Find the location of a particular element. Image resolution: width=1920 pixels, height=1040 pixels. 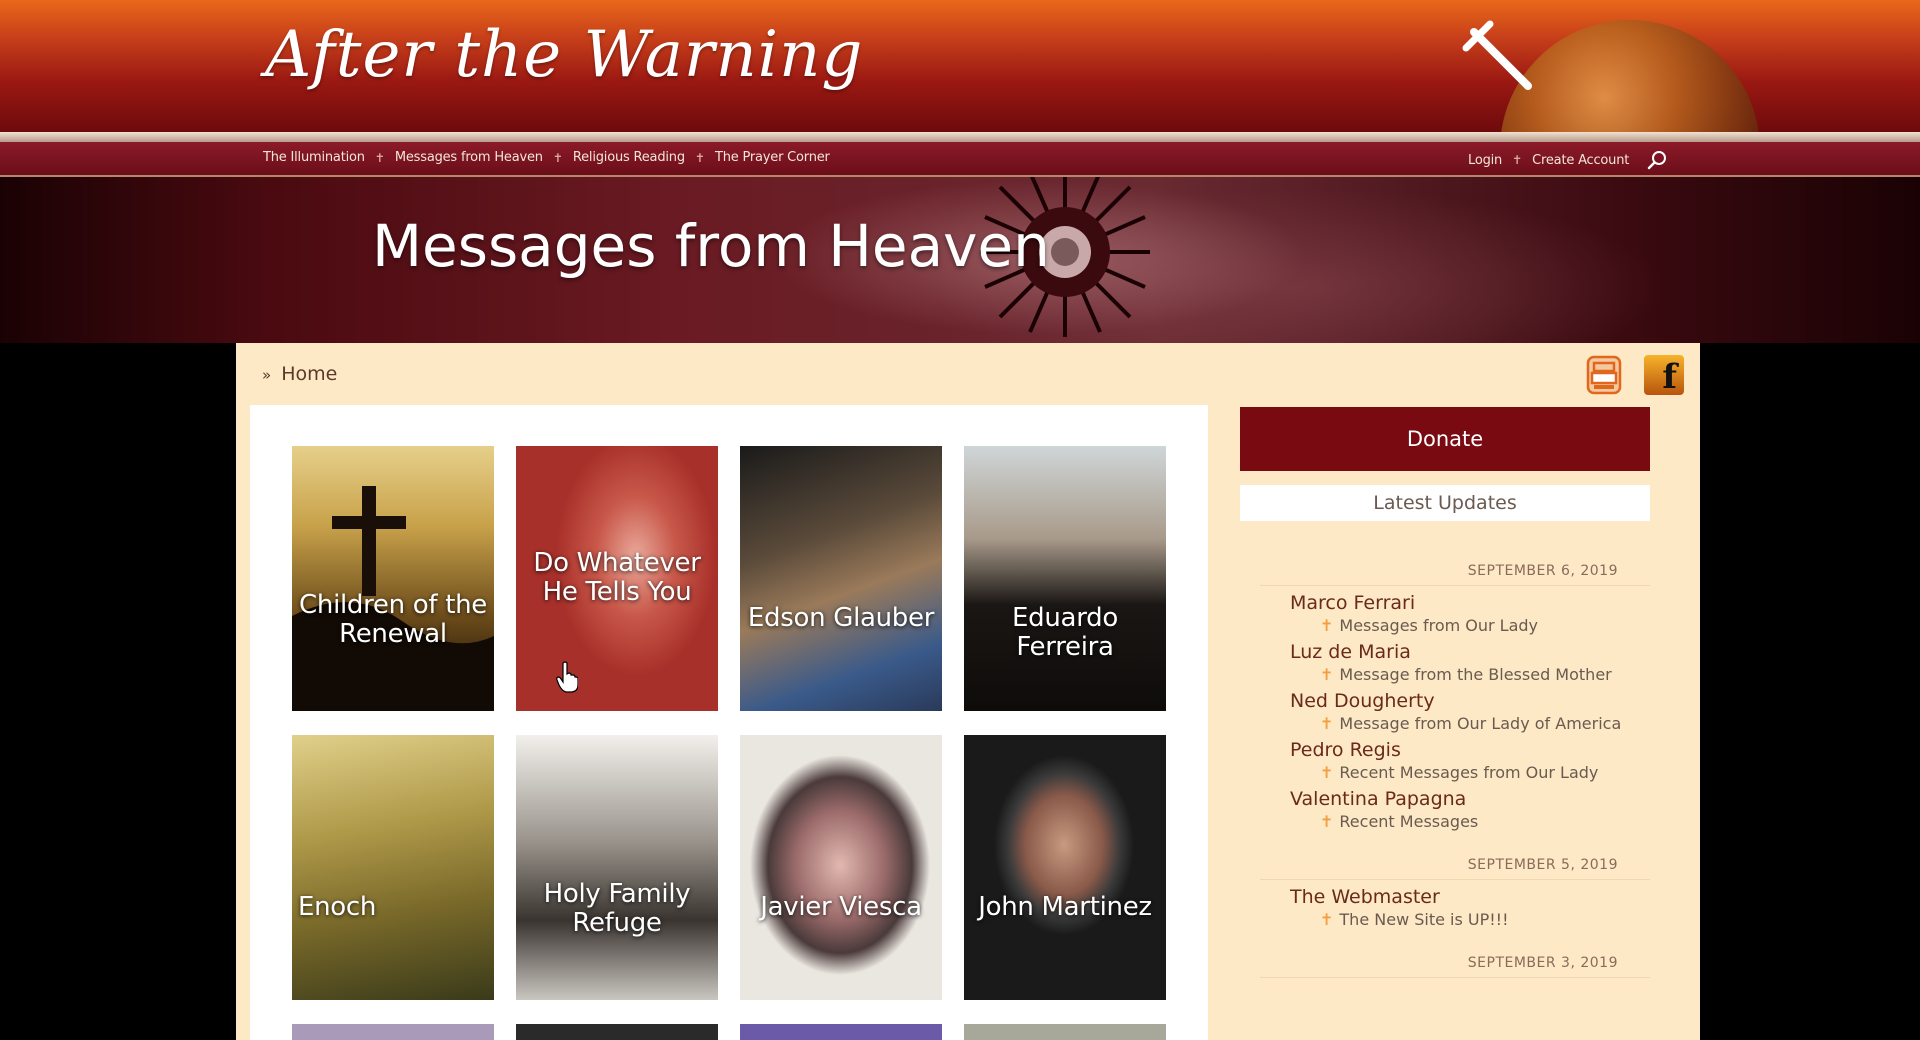

update-message-text: Messages from Our Lady is located at coordinates (1439, 625).